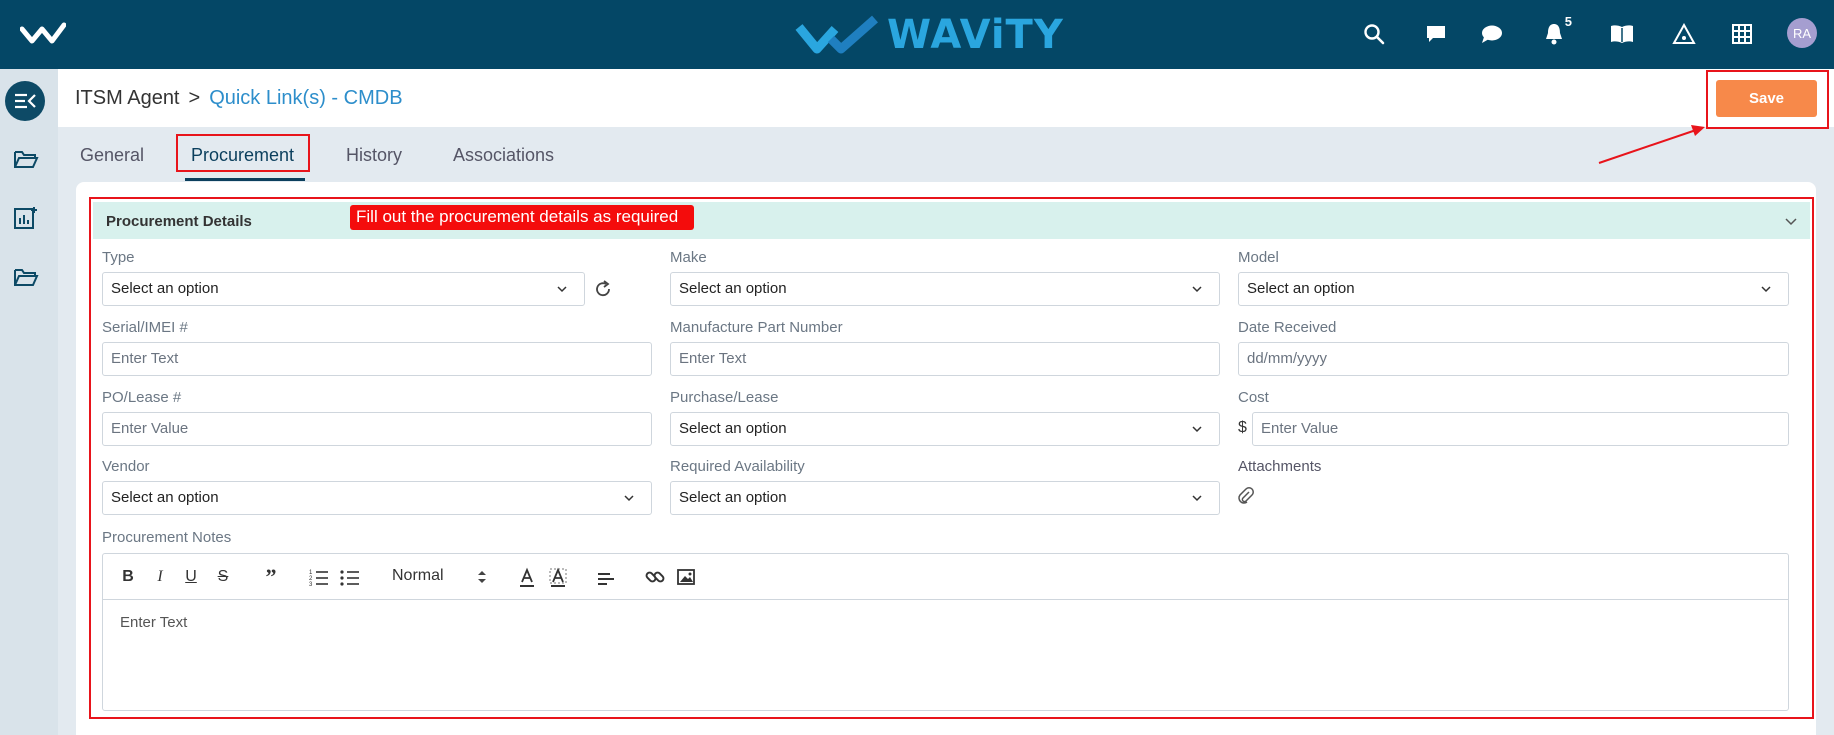 This screenshot has height=735, width=1834. I want to click on left-sidebar, so click(29, 402).